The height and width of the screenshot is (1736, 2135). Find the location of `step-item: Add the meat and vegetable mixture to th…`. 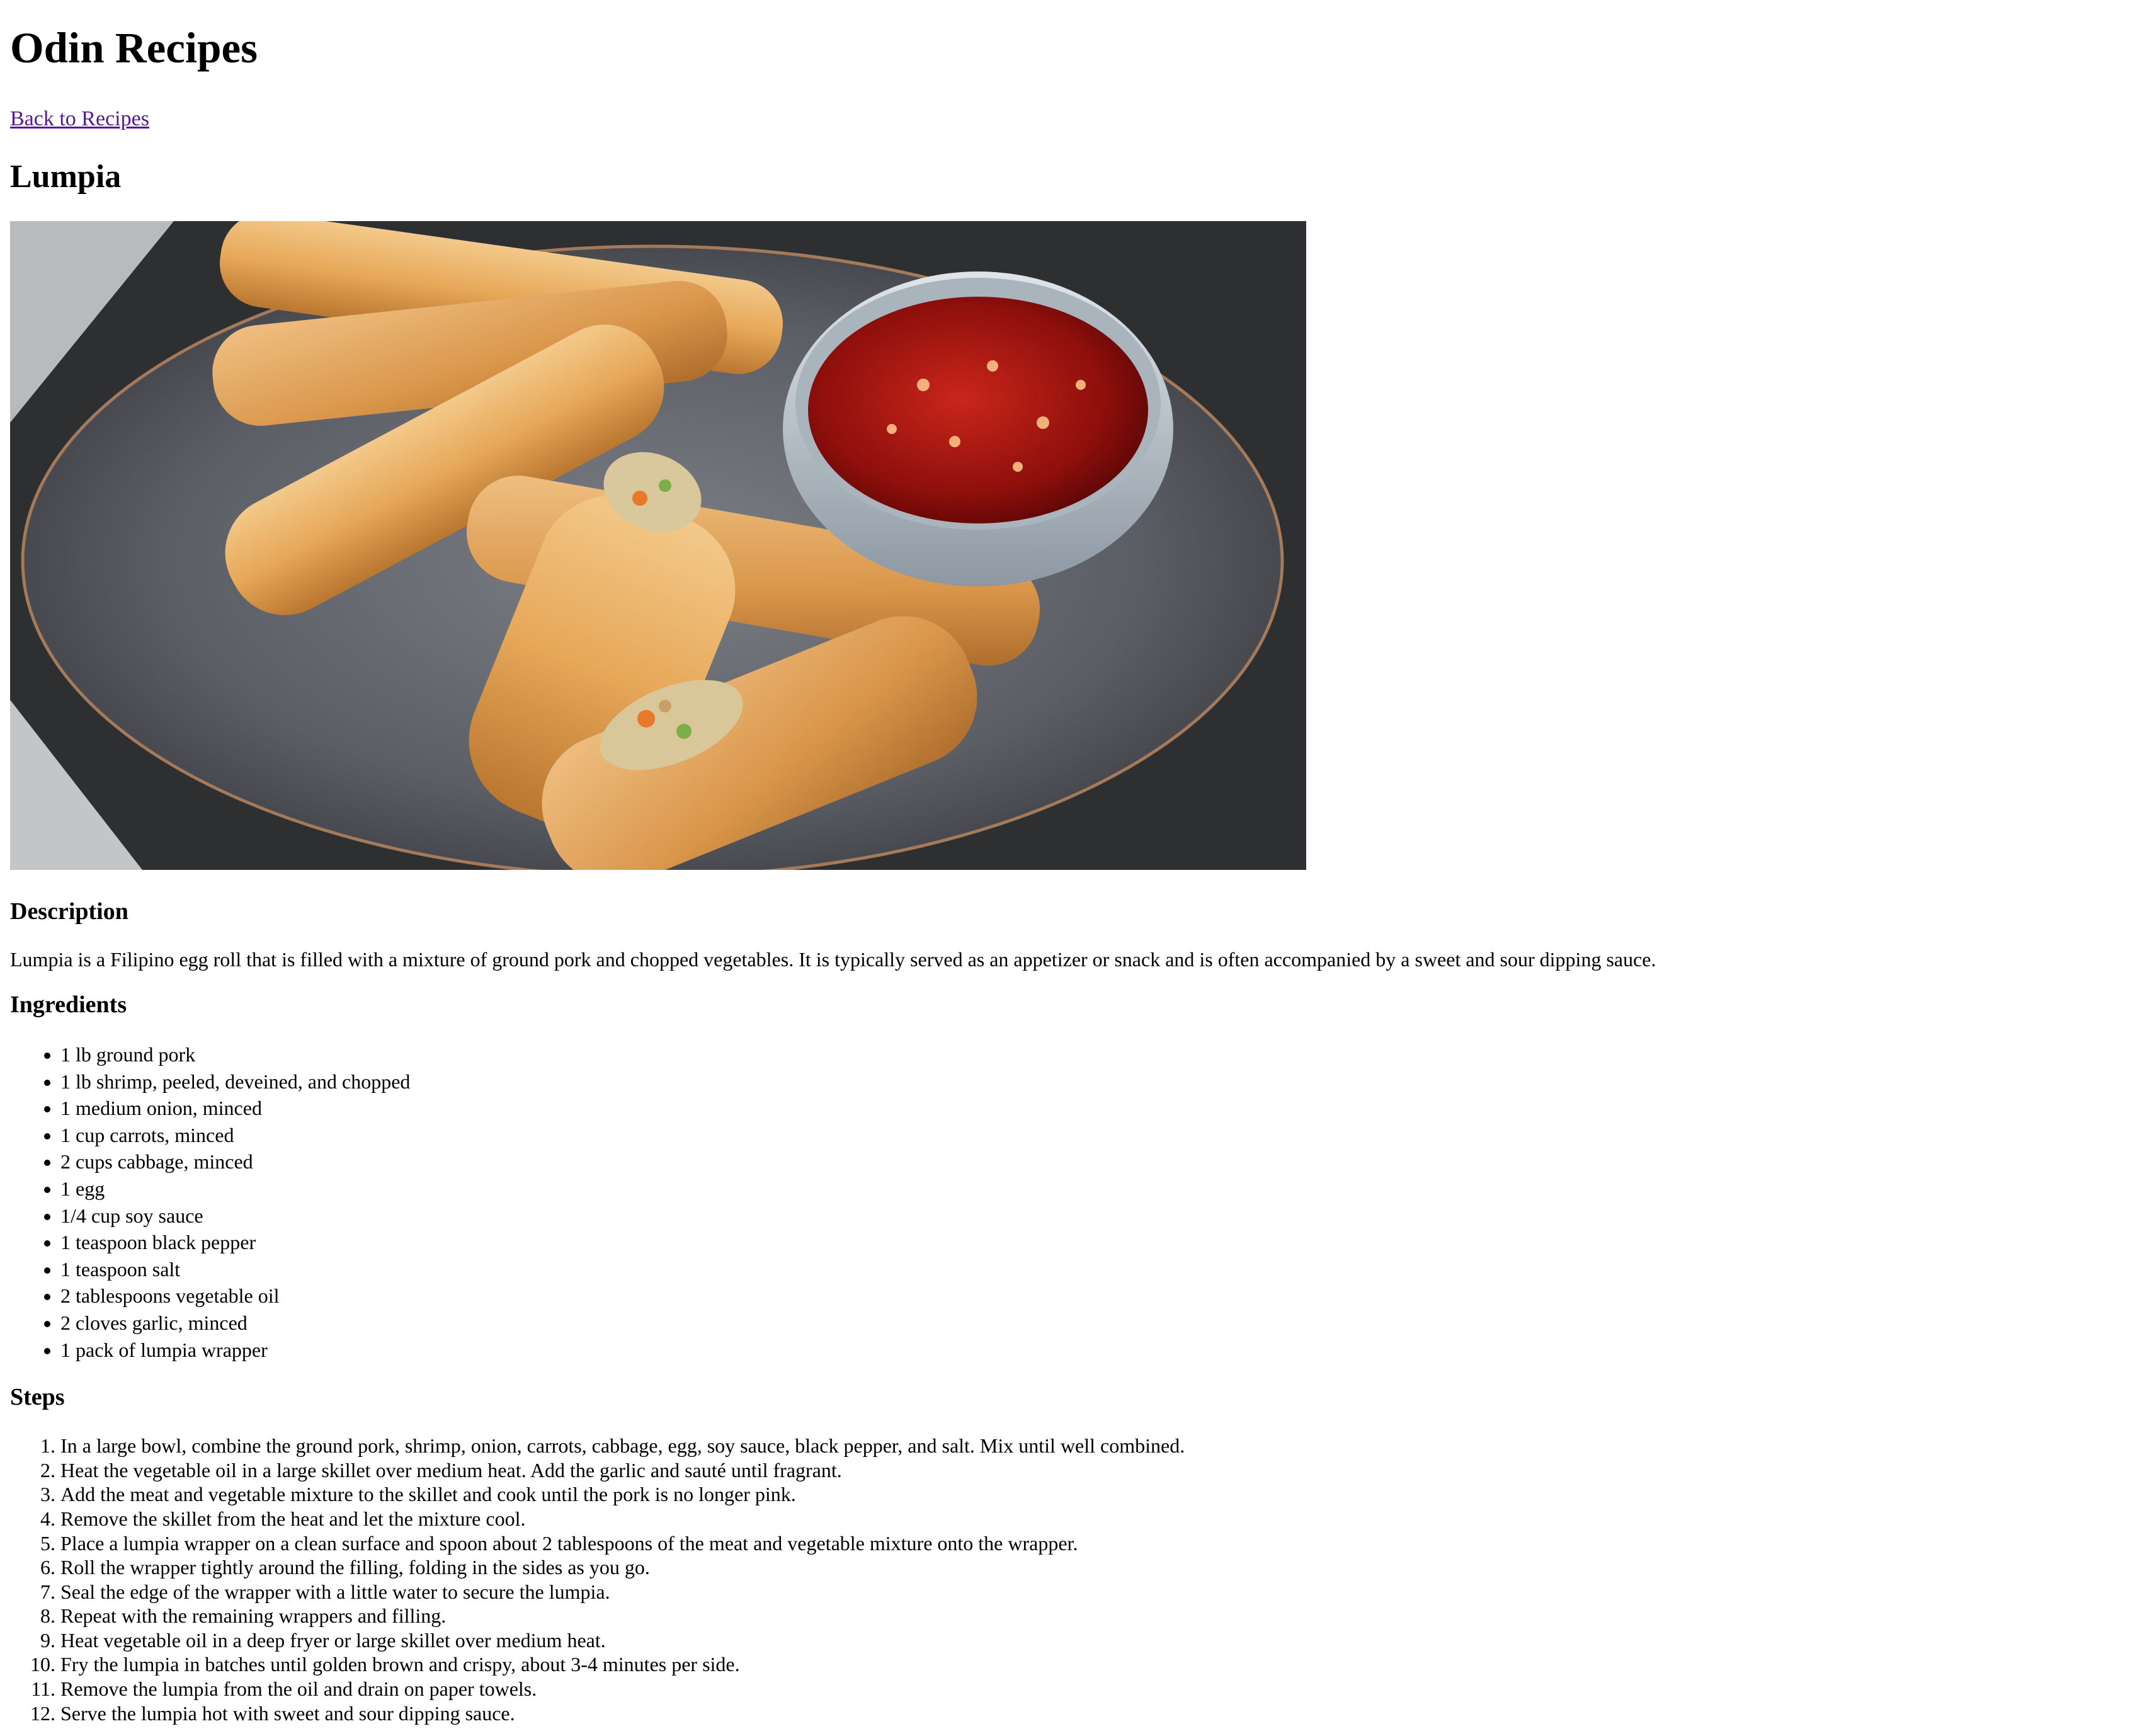

step-item: Add the meat and vegetable mixture to th… is located at coordinates (1098, 1495).